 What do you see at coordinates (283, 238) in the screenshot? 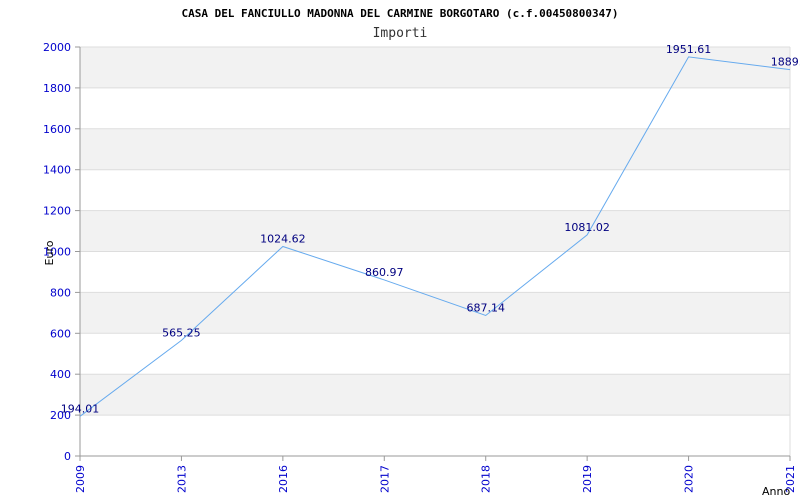
I see `data-label: 1024.62` at bounding box center [283, 238].